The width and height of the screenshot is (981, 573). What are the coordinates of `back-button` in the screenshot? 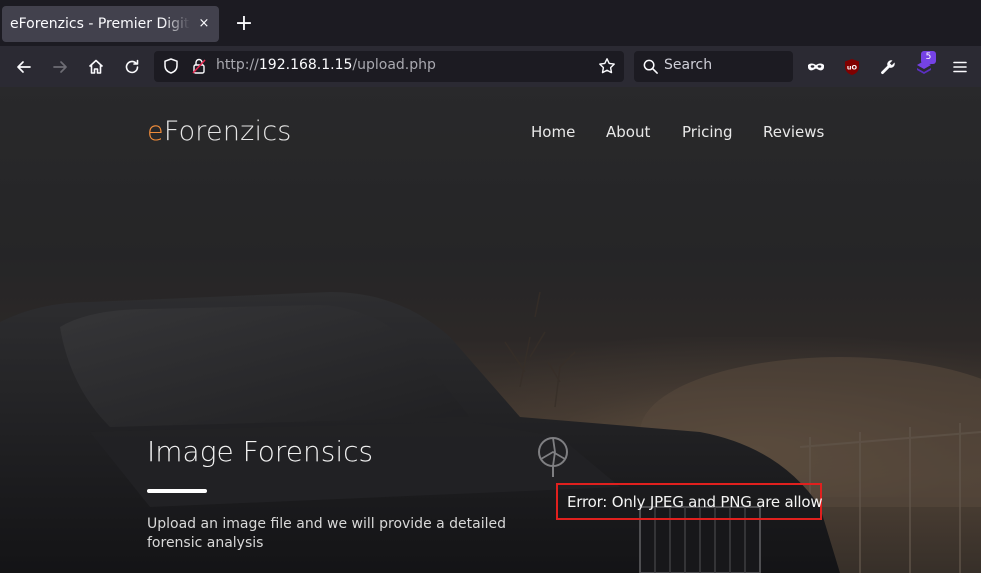 It's located at (24, 67).